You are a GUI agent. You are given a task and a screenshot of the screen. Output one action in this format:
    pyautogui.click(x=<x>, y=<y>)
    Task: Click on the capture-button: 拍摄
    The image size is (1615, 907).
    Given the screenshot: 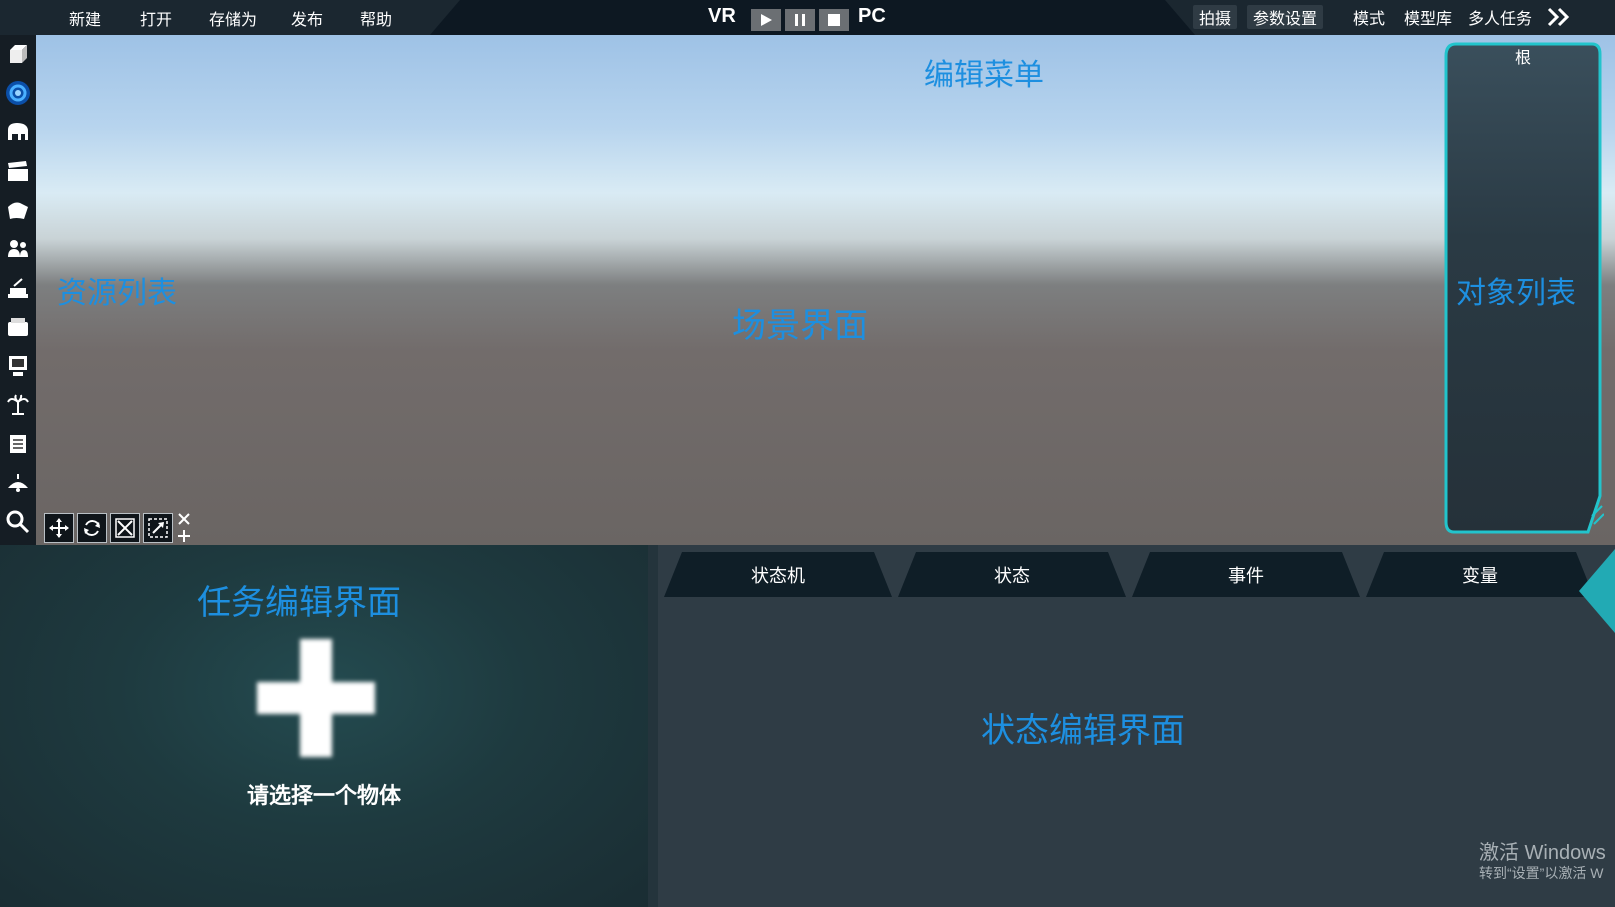 What is the action you would take?
    pyautogui.click(x=1215, y=17)
    